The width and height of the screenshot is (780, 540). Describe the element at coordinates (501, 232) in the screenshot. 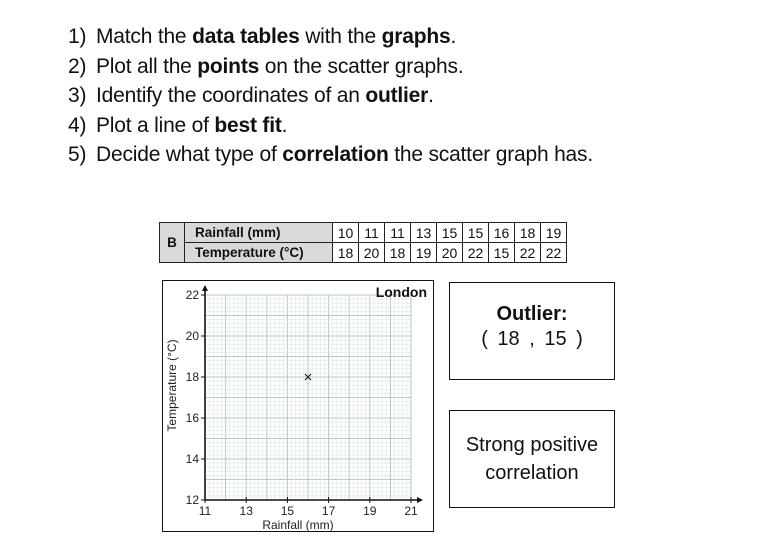

I see `table-cell: 16` at that location.